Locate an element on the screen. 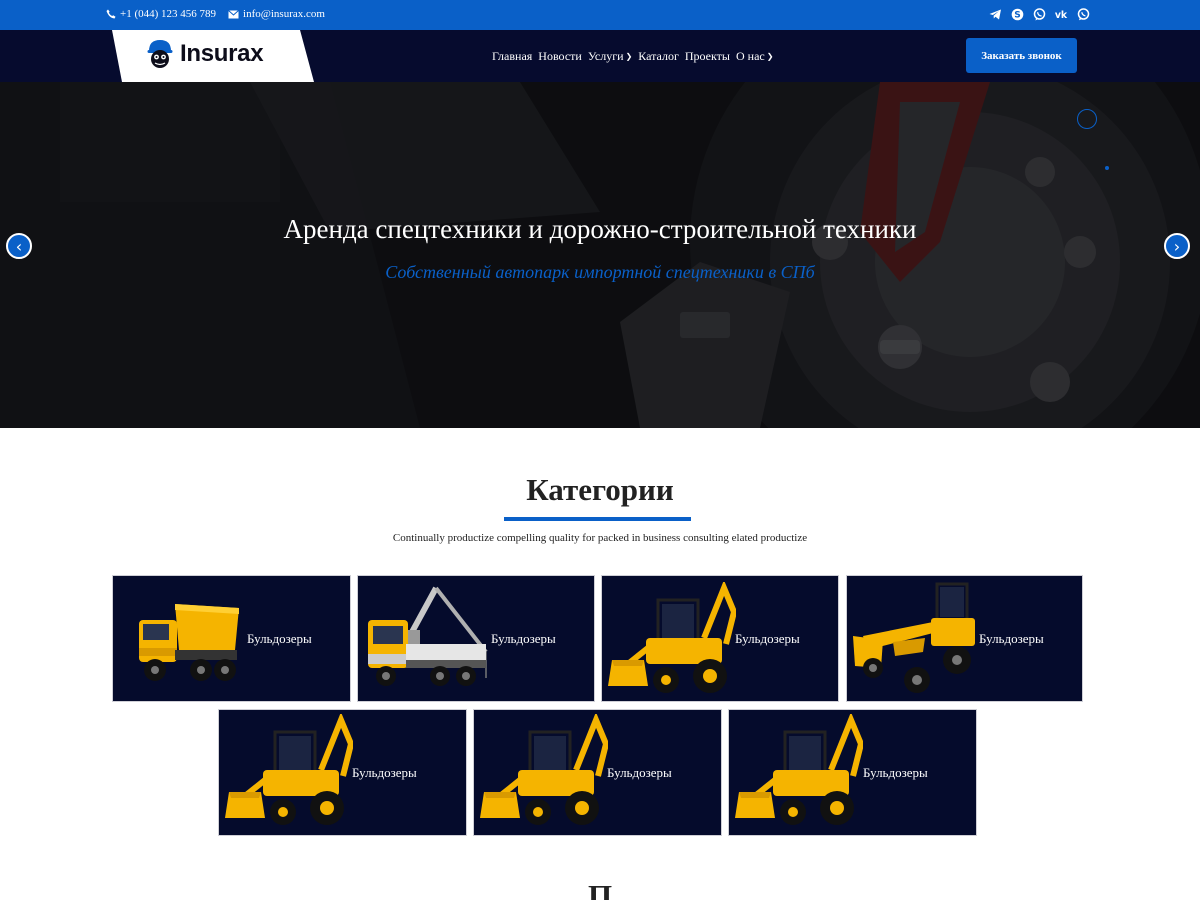  chevron-right-icon: › is located at coordinates (1177, 246).